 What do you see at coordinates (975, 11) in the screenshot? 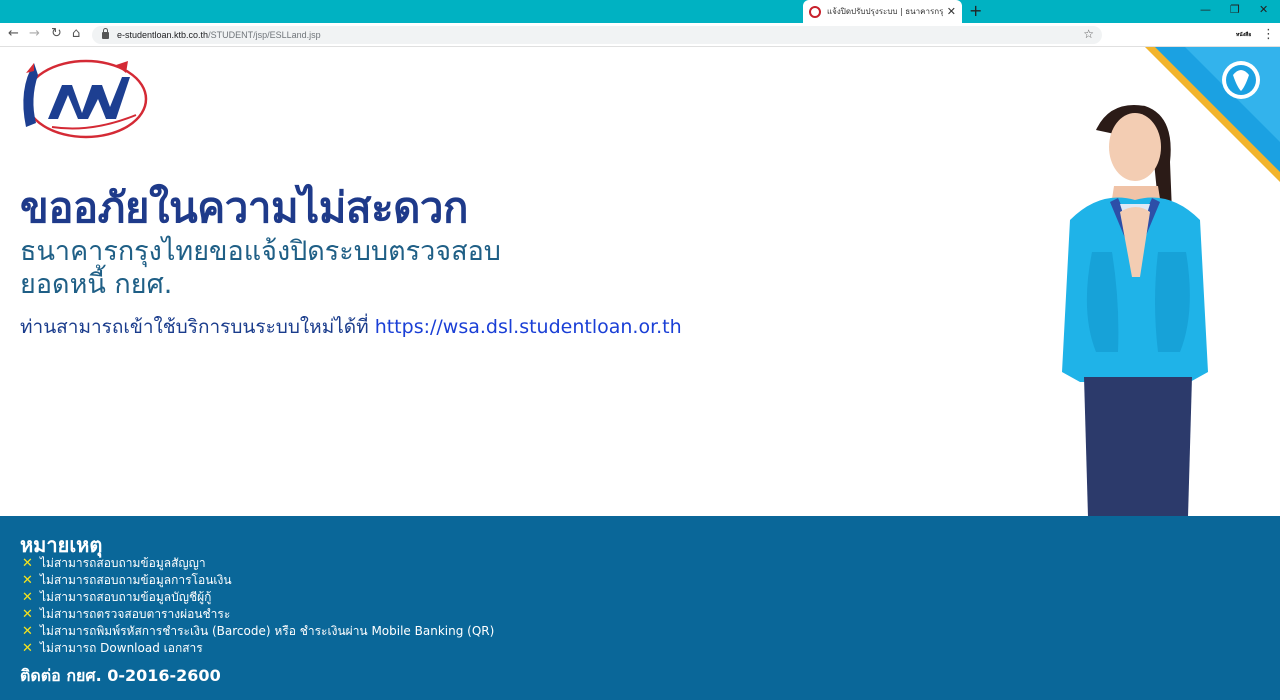
I see `new-tab-plus-icon: +` at bounding box center [975, 11].